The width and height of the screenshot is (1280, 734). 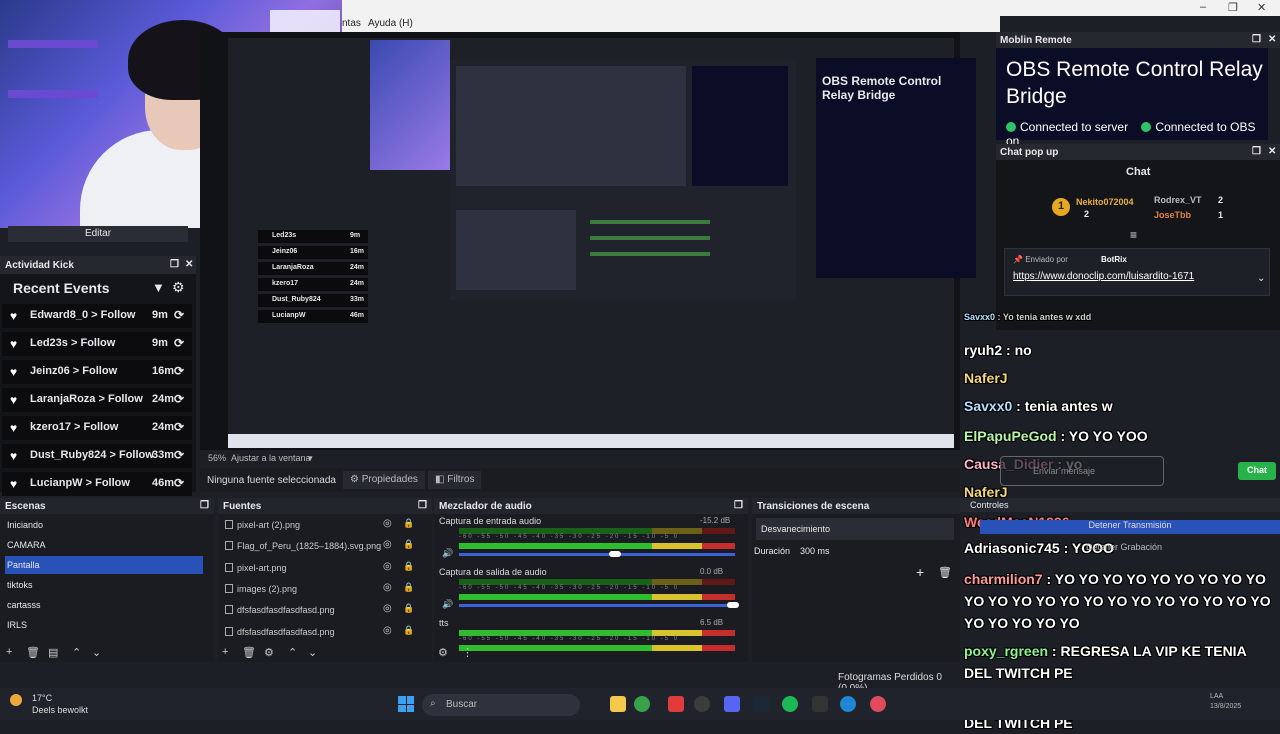 What do you see at coordinates (97, 428) in the screenshot?
I see `kick-event-row: ♥ kzero17 > Follow 24m ⟳` at bounding box center [97, 428].